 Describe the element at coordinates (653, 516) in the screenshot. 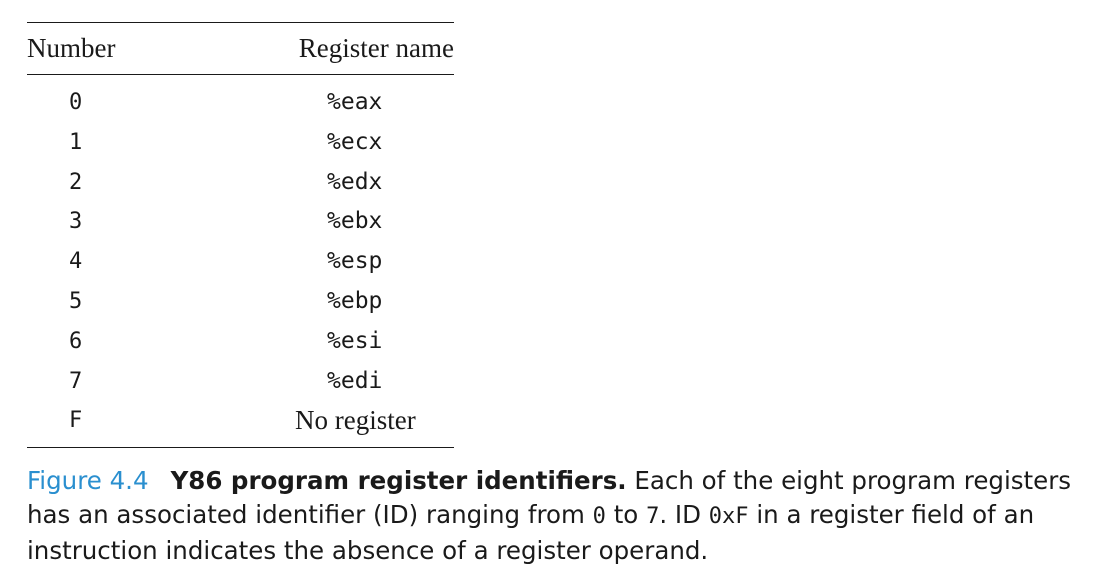

I see `caption-code-2: 7` at that location.